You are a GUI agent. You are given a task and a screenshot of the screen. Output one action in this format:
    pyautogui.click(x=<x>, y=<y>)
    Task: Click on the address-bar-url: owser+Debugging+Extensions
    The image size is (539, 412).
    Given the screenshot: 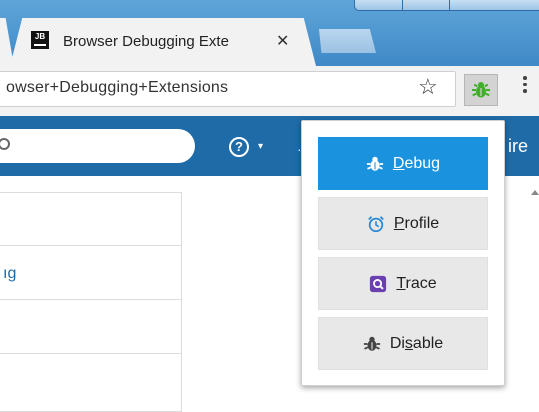 What is the action you would take?
    pyautogui.click(x=117, y=88)
    